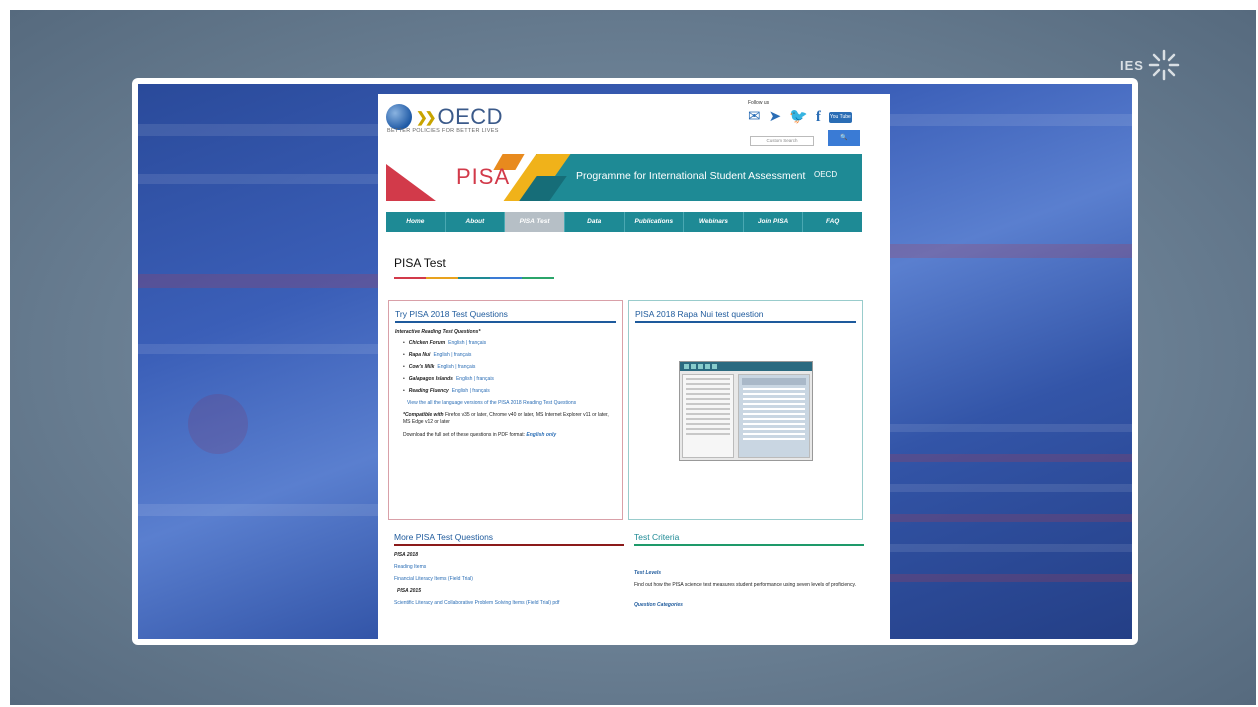  I want to click on english-only-link: English only, so click(541, 435).